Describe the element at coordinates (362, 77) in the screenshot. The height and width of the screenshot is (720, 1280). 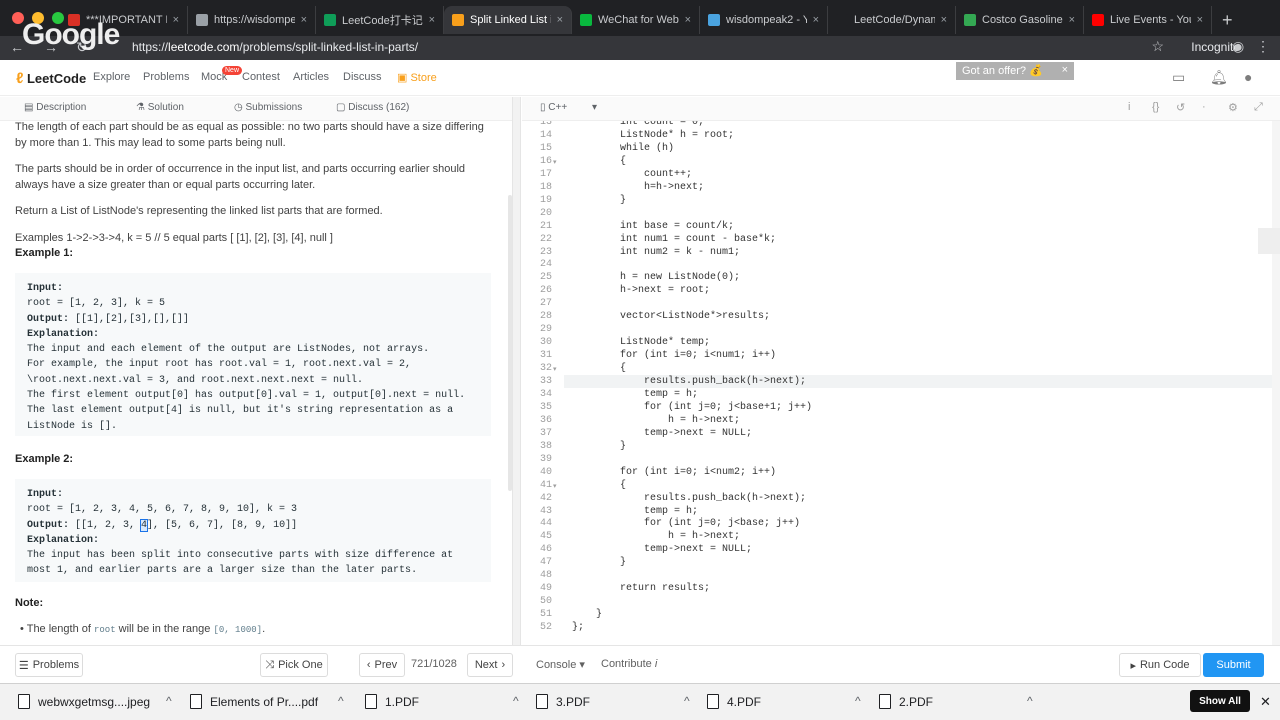
I see `nav-discuss: Discuss` at that location.